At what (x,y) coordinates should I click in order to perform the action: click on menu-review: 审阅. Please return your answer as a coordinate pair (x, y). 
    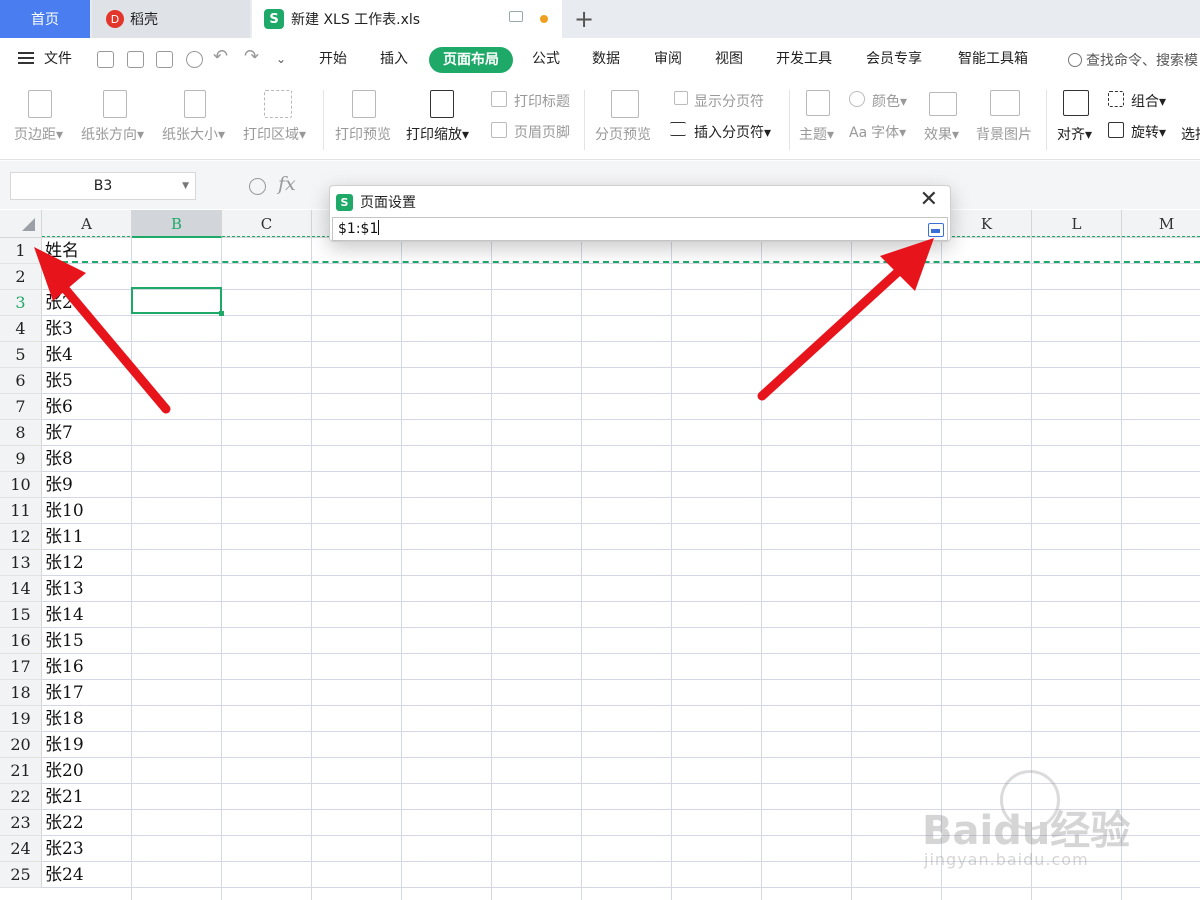
    Looking at the image, I should click on (668, 58).